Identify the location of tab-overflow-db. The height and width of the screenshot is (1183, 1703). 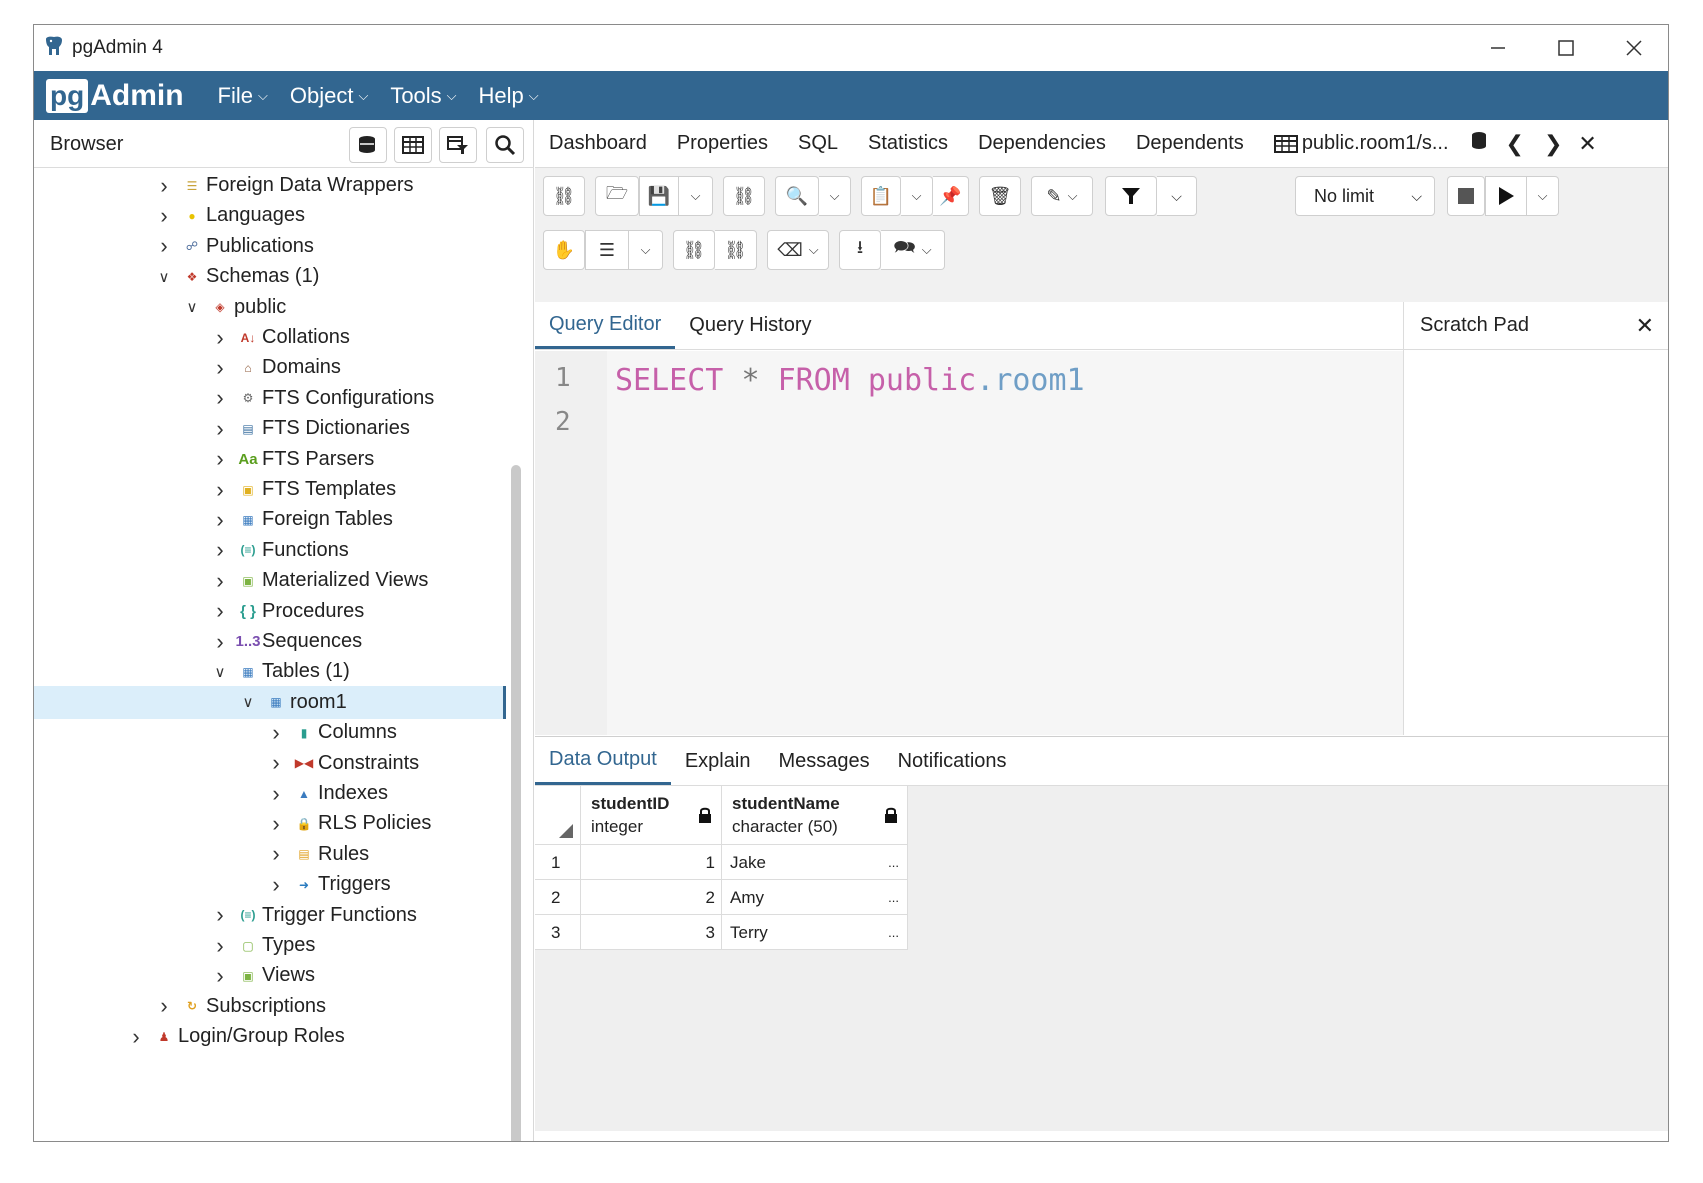
(1480, 144).